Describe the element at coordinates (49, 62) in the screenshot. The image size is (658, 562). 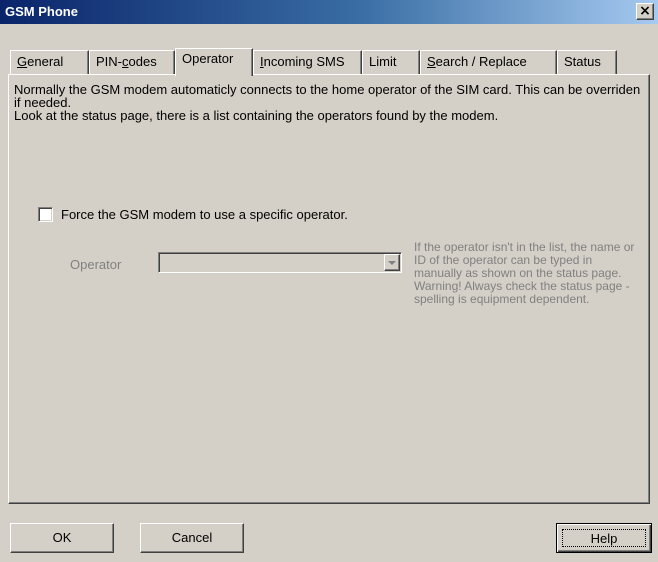
I see `tab-general: General` at that location.